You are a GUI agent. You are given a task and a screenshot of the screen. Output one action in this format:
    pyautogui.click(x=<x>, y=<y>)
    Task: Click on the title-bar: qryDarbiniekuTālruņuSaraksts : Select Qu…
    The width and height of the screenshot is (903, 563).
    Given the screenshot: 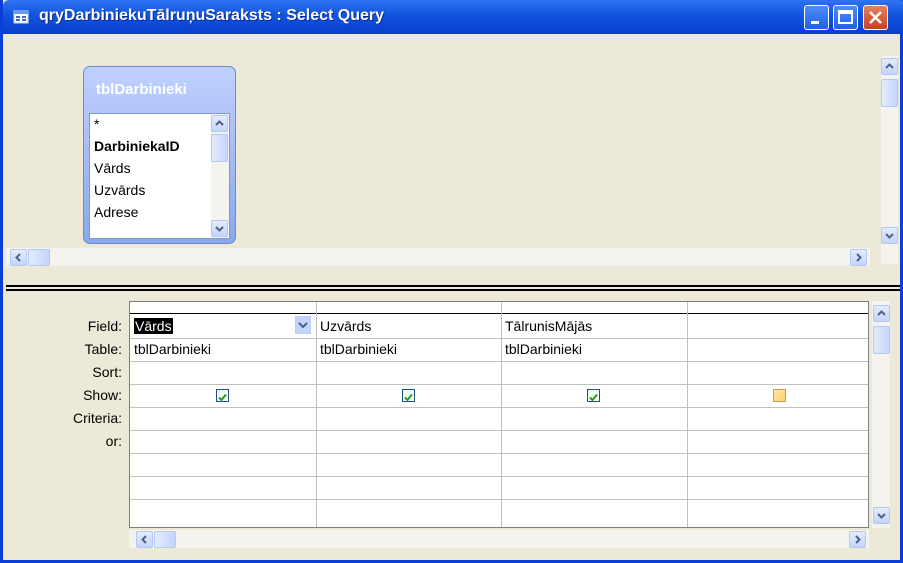 What is the action you would take?
    pyautogui.click(x=453, y=17)
    